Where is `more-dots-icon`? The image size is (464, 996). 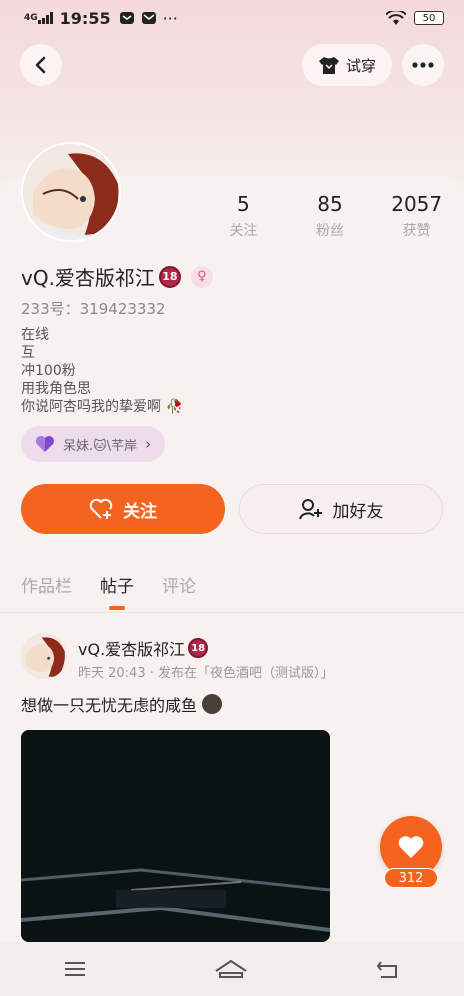
more-dots-icon is located at coordinates (423, 65).